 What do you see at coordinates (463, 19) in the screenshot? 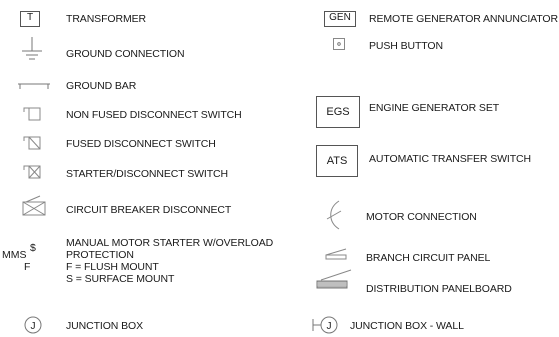
I see `remote-generator-annunciator-label: REMOTE GENERATOR ANNUNCIATOR` at bounding box center [463, 19].